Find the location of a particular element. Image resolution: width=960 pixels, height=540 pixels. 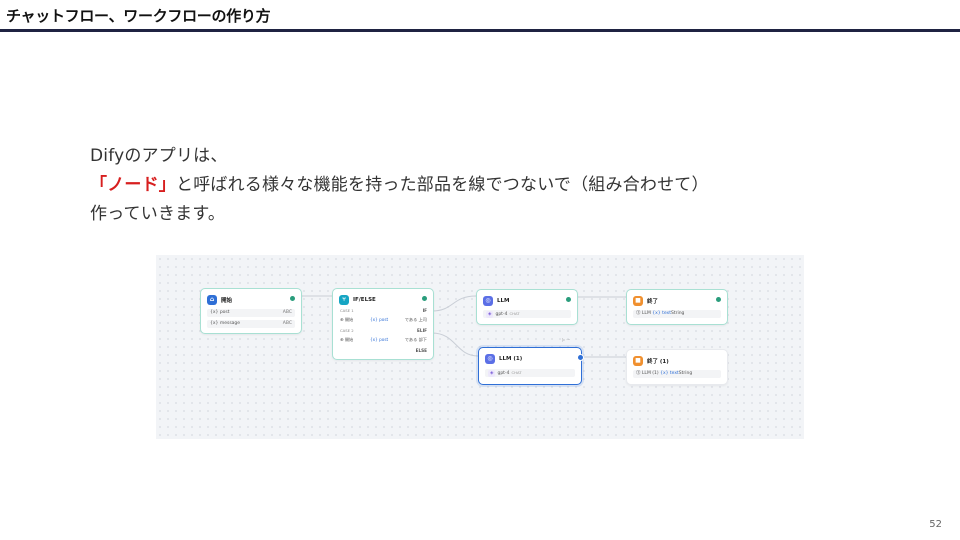

end-1-node-header: ■ 終了 (1) is located at coordinates (651, 360).